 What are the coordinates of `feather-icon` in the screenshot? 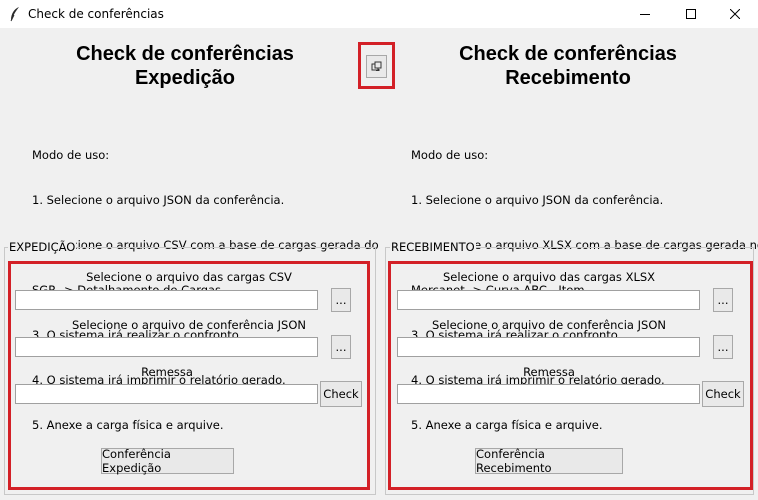 It's located at (14, 14).